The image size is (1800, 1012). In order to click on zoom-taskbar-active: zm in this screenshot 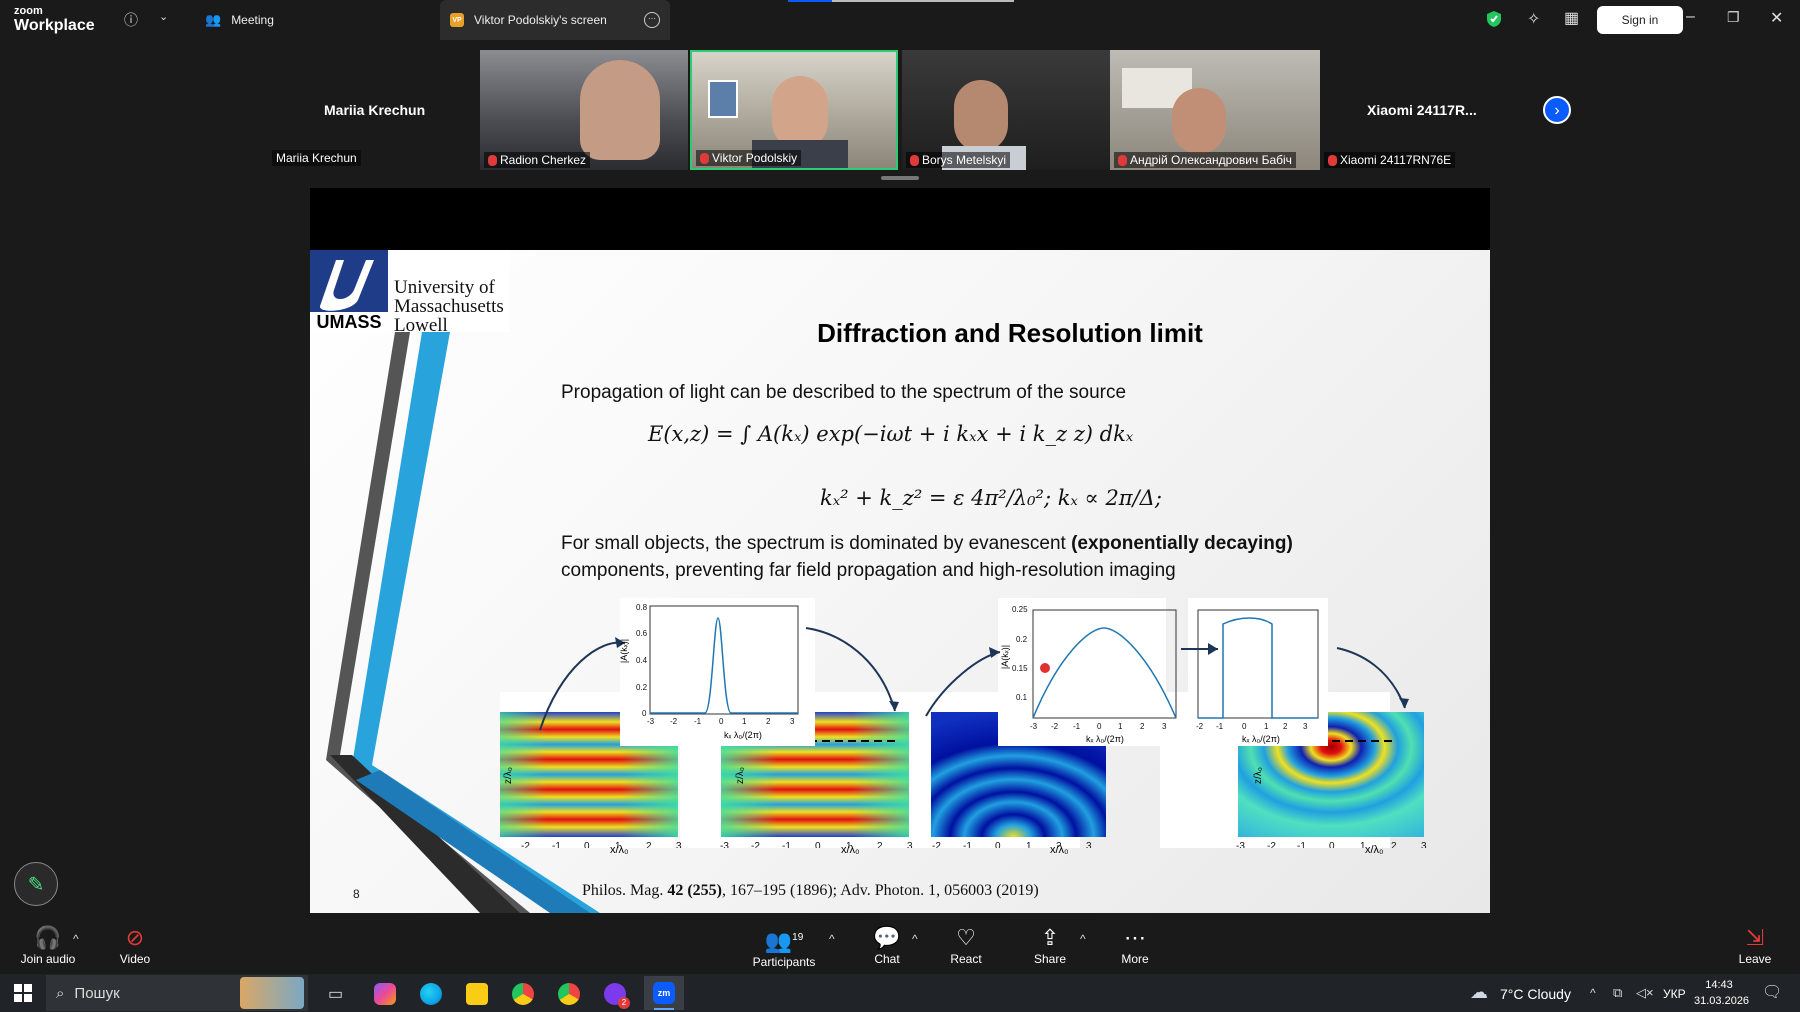, I will do `click(664, 993)`.